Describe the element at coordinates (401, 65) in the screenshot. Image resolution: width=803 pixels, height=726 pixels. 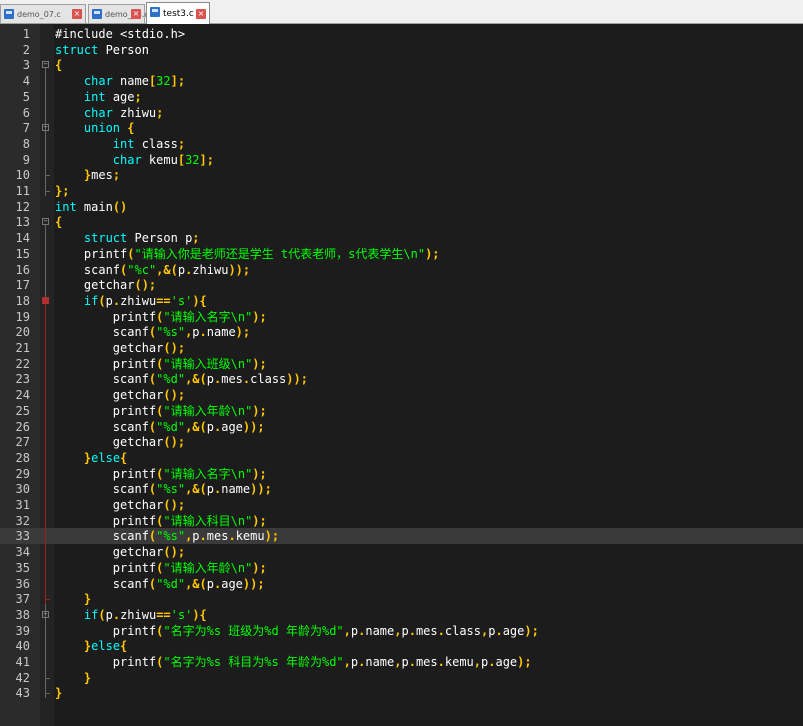
I see `code-line: 3{` at that location.